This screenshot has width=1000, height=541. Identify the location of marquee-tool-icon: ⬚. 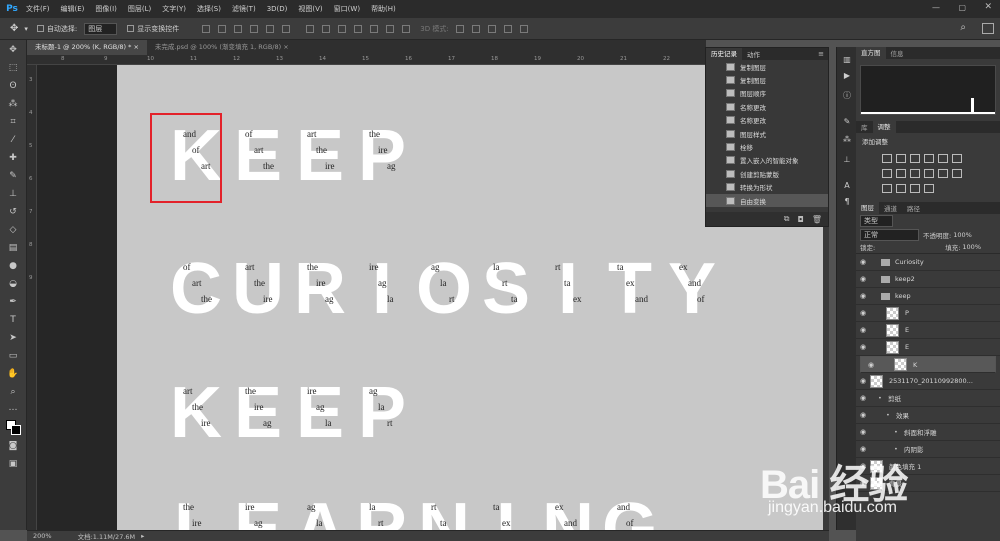
(13, 68).